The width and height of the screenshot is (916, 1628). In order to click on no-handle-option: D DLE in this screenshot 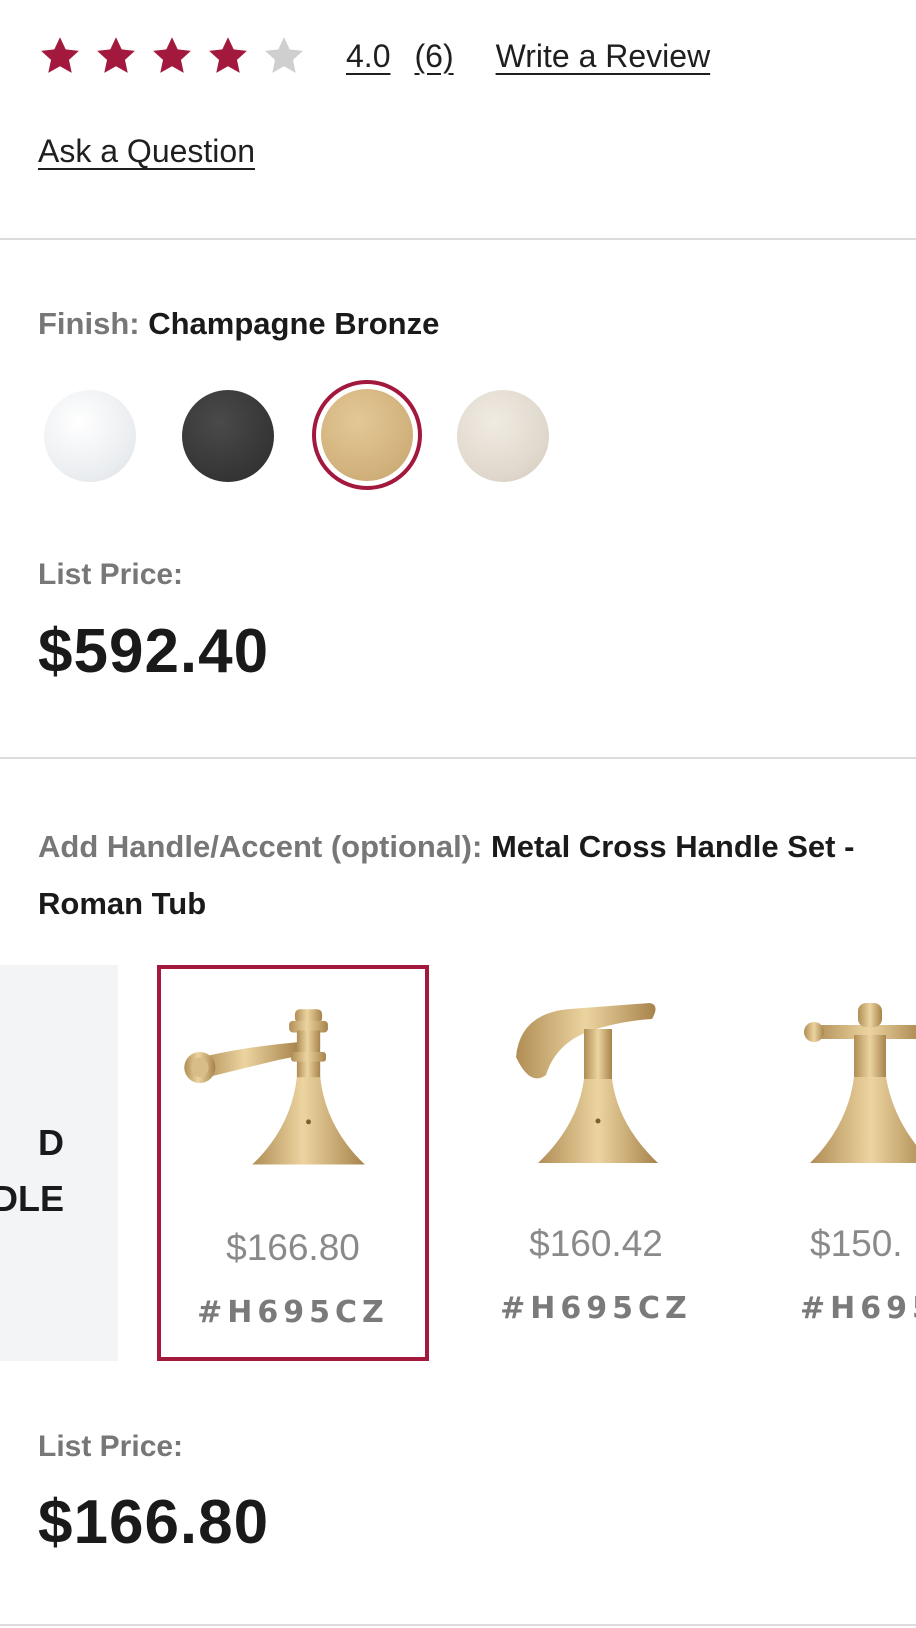, I will do `click(59, 1163)`.